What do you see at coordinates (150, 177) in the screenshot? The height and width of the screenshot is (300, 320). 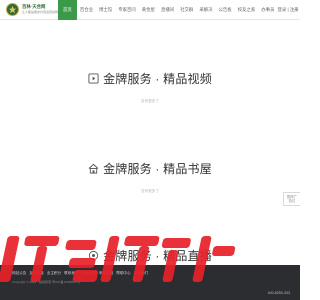 I see `section-books: 金牌服务 · 精品书屋 没有更多了` at bounding box center [150, 177].